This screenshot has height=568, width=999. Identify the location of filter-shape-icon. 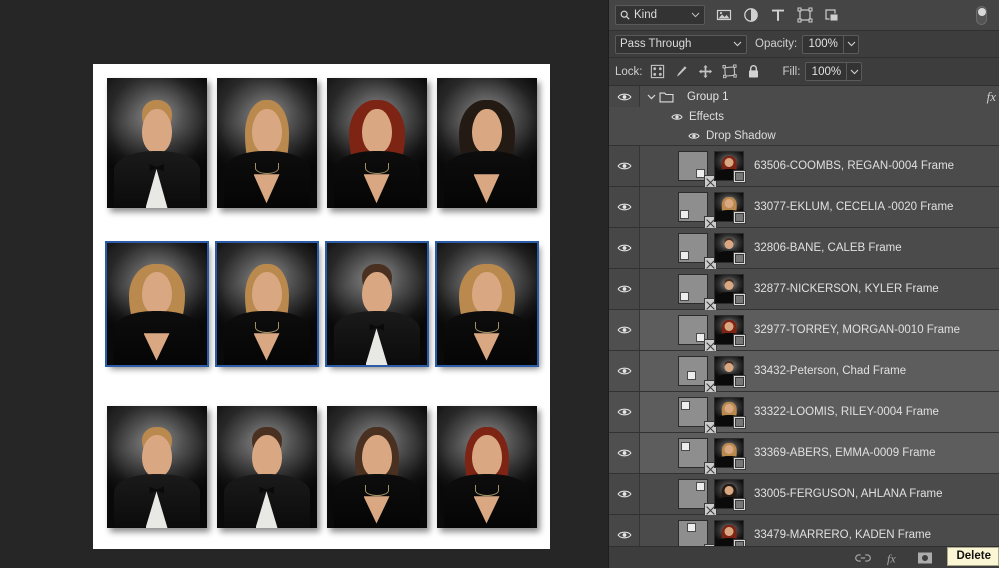
(805, 15).